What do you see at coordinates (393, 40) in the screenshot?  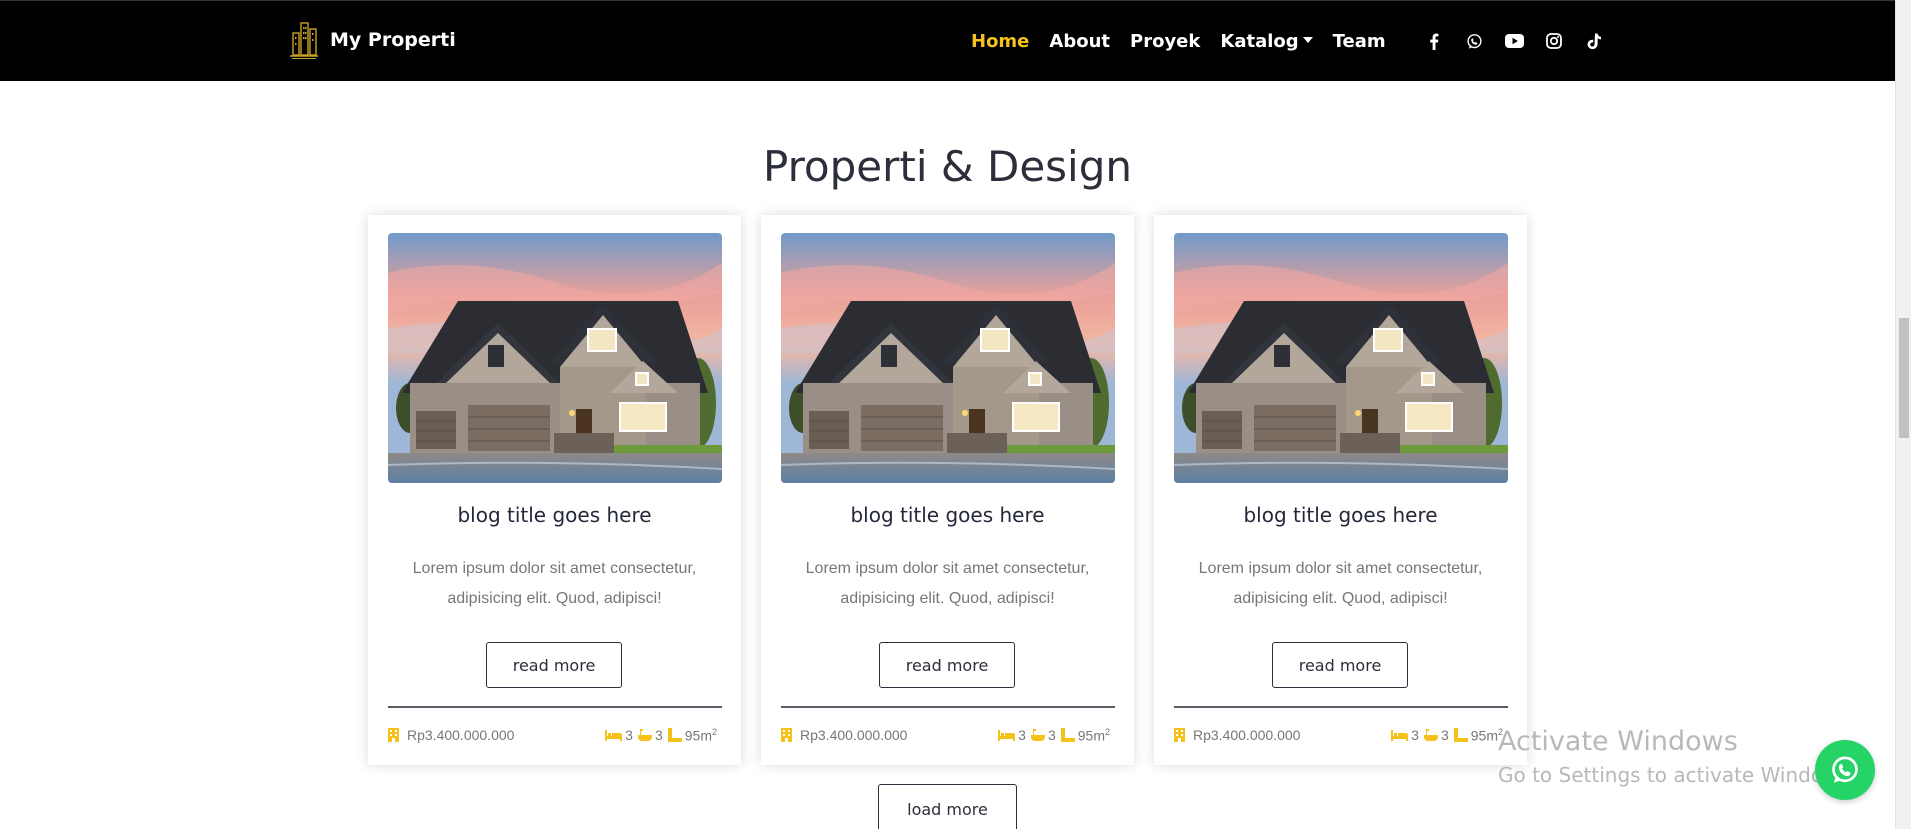 I see `brand-name: My Properti` at bounding box center [393, 40].